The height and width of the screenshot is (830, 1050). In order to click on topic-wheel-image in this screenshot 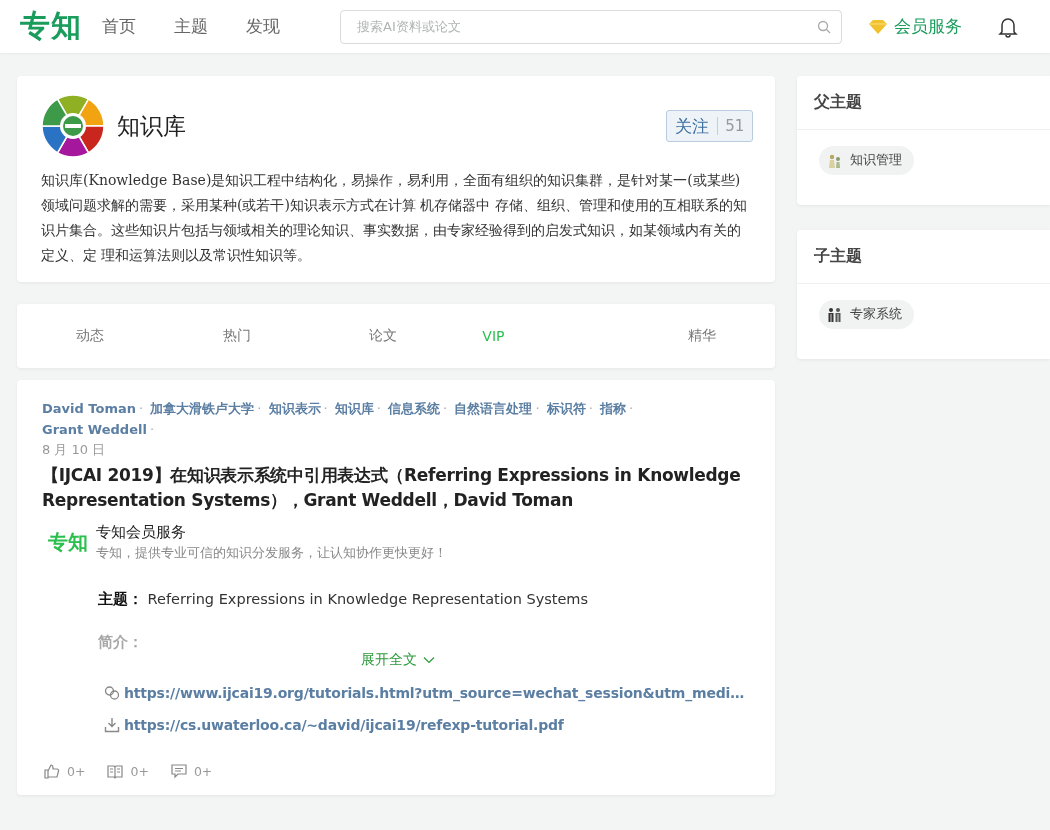, I will do `click(73, 126)`.